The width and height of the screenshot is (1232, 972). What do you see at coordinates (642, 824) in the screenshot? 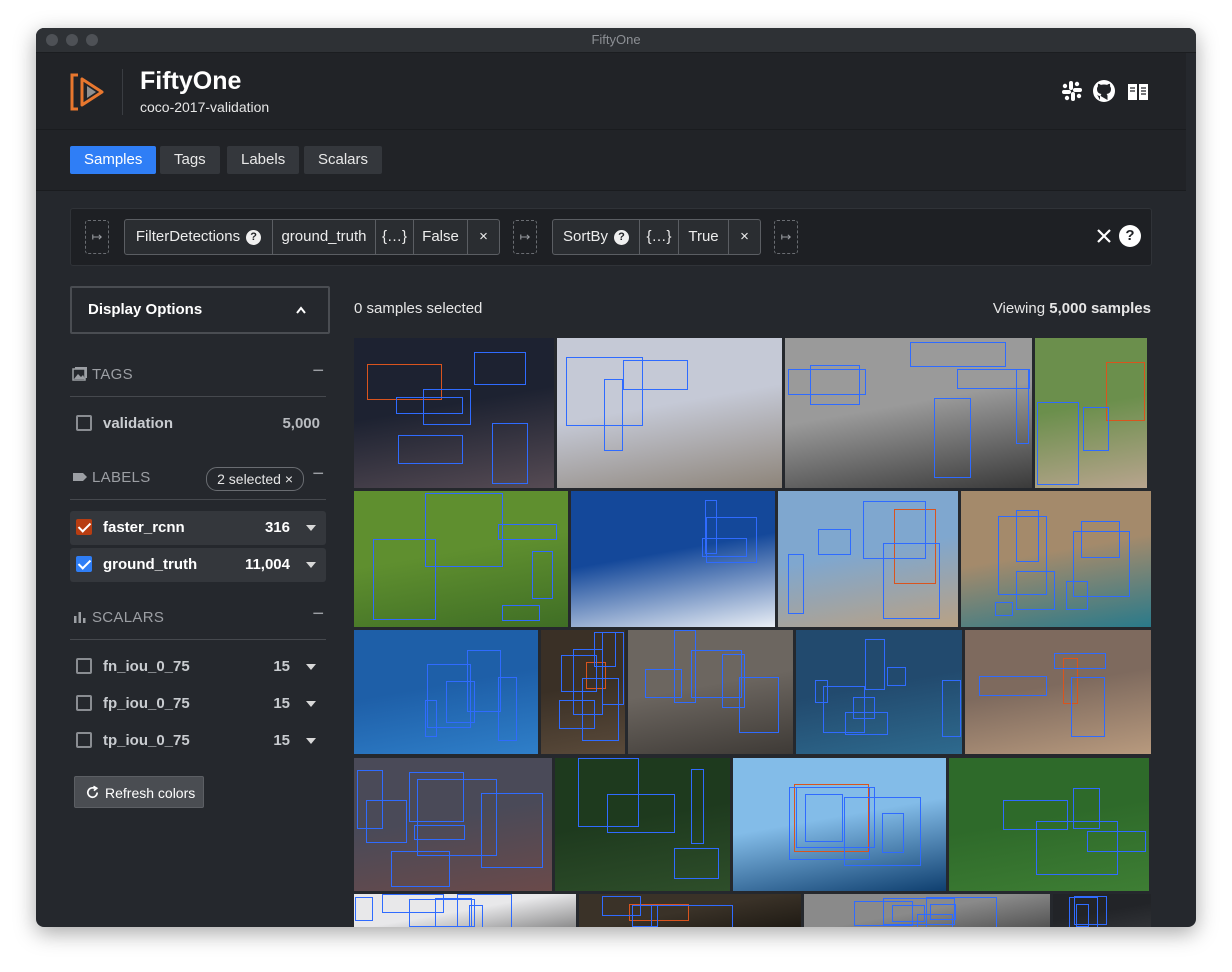
I see `sample-thumbnail-grass-tennis` at bounding box center [642, 824].